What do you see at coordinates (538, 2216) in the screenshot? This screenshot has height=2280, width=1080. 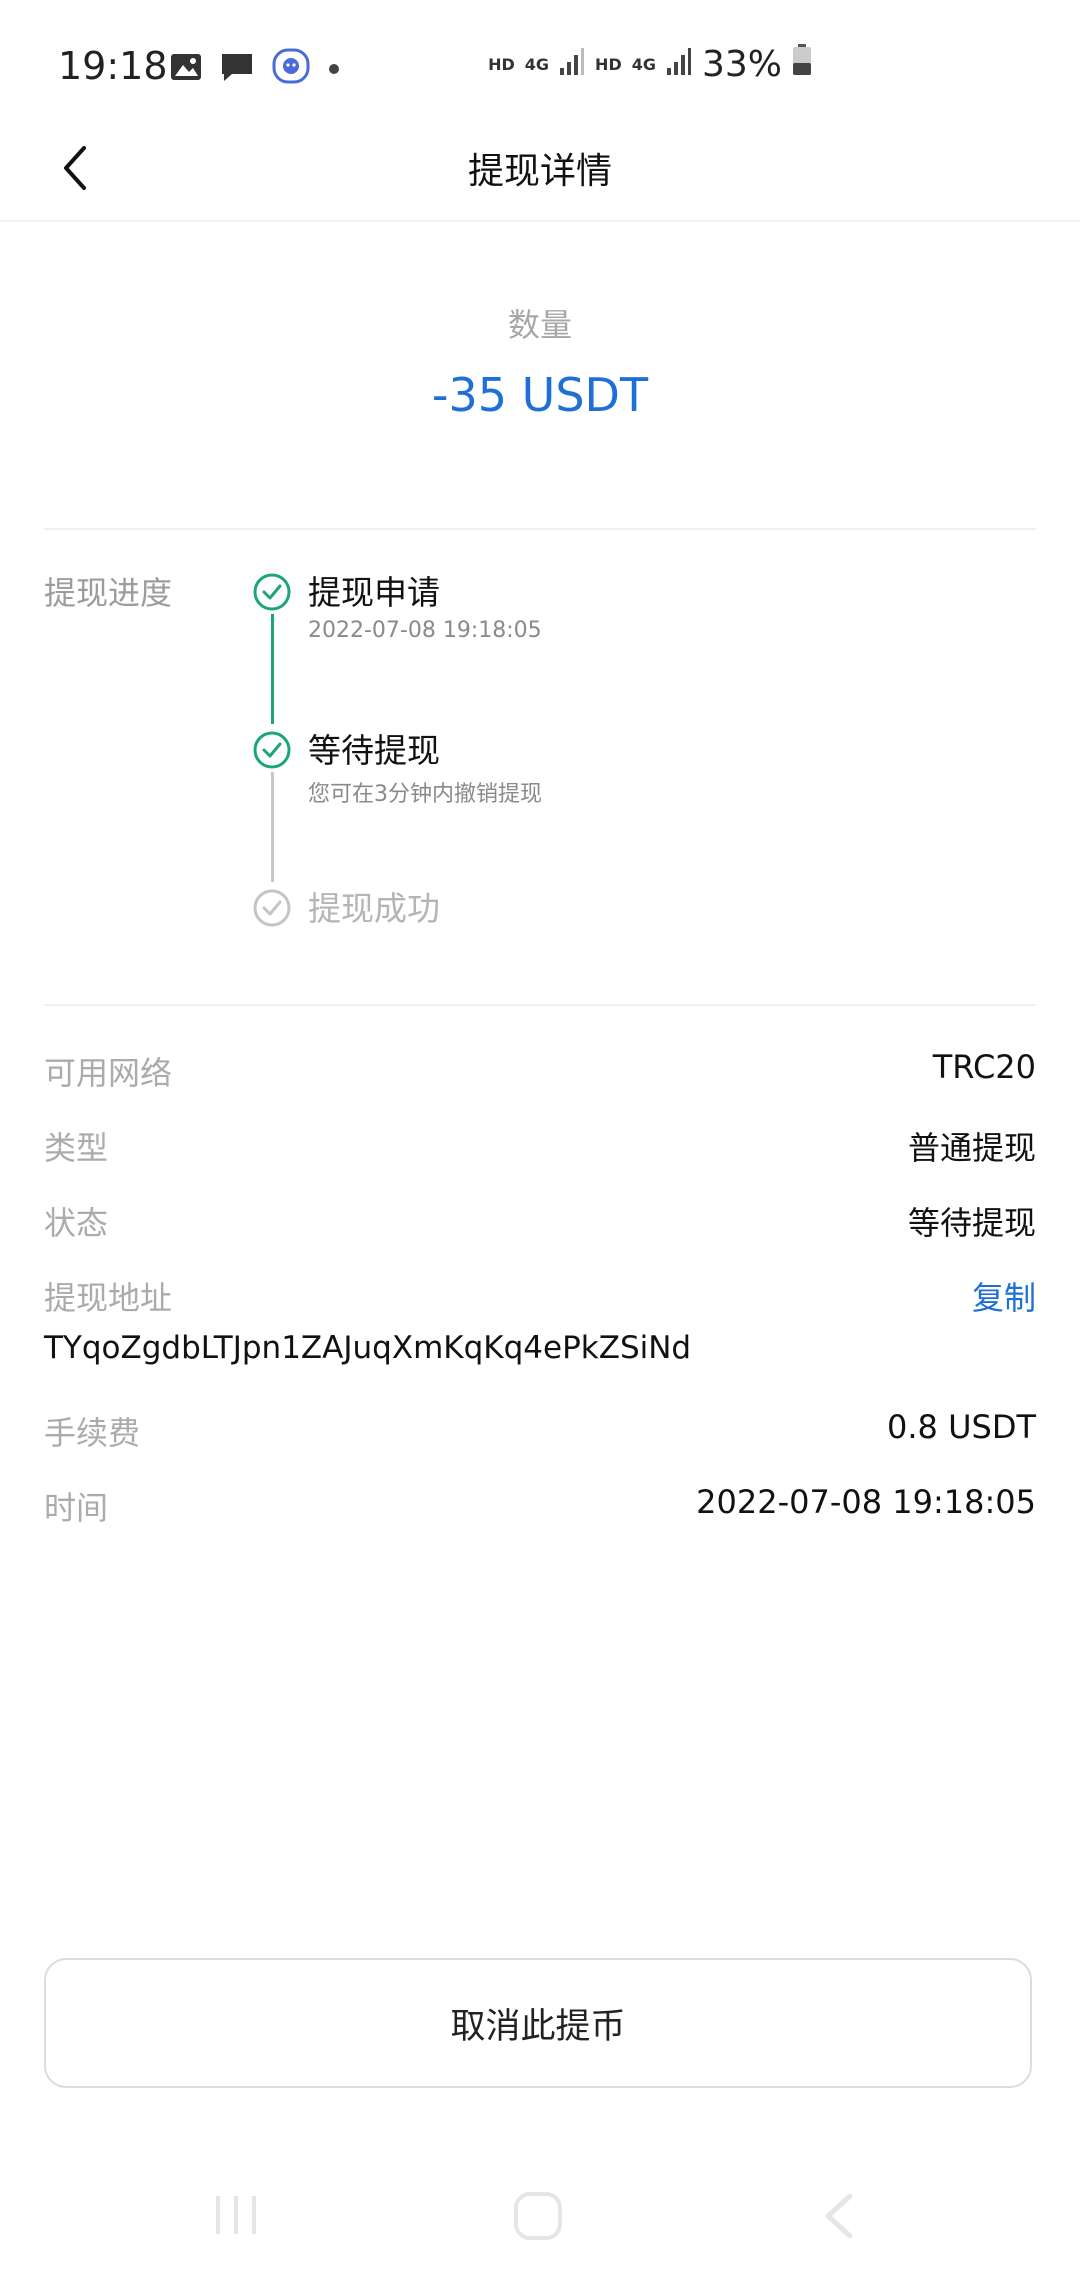 I see `home-icon` at bounding box center [538, 2216].